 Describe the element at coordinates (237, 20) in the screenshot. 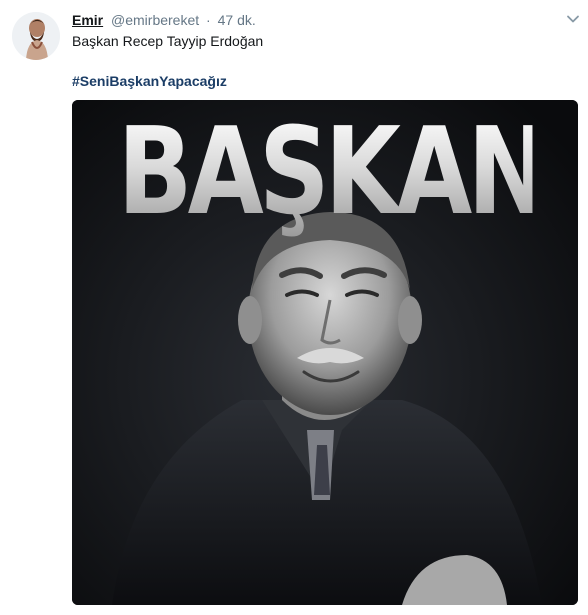

I see `tweet-timestamp: 47 dk.` at that location.